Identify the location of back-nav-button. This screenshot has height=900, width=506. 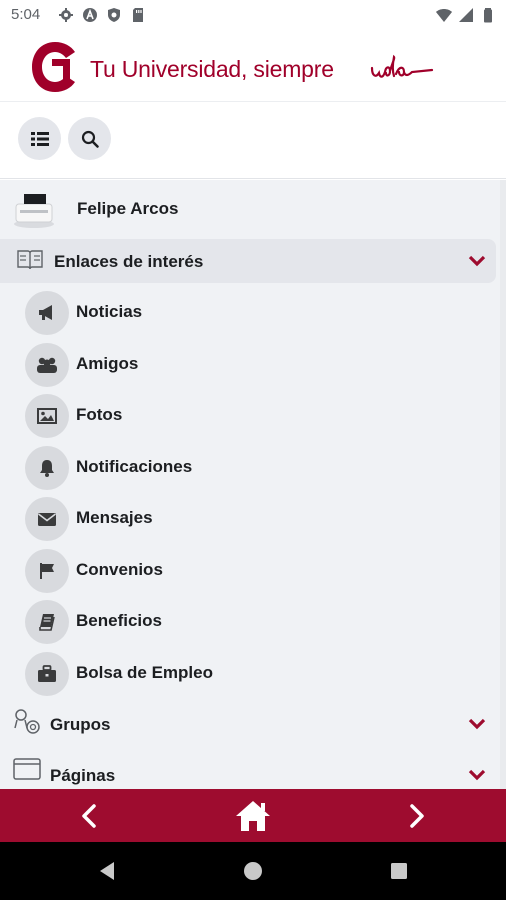
(89, 816).